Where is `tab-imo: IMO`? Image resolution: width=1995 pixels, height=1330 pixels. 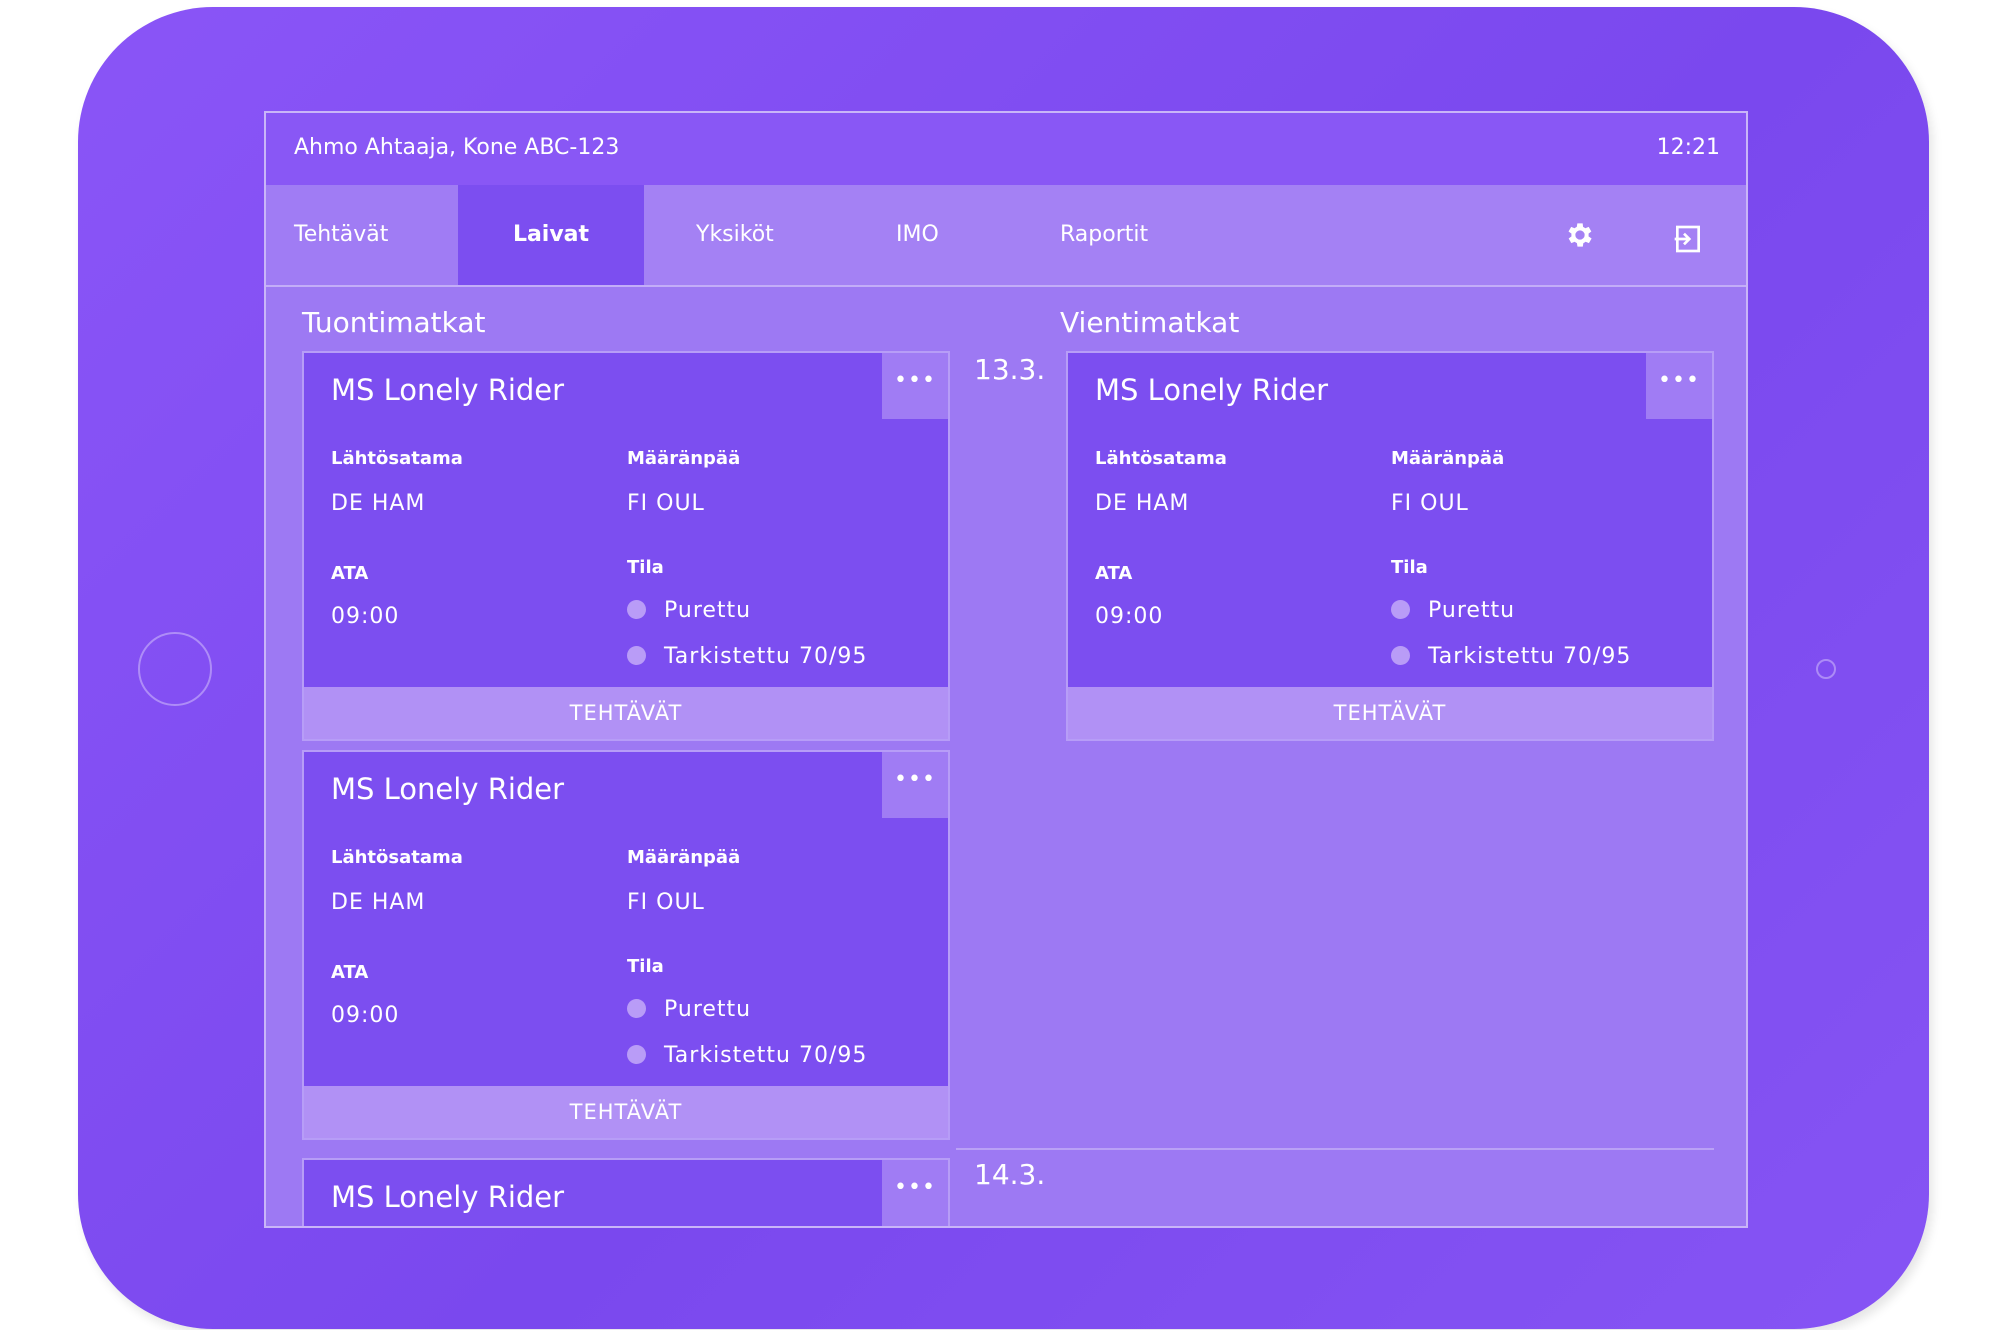 tab-imo: IMO is located at coordinates (917, 235).